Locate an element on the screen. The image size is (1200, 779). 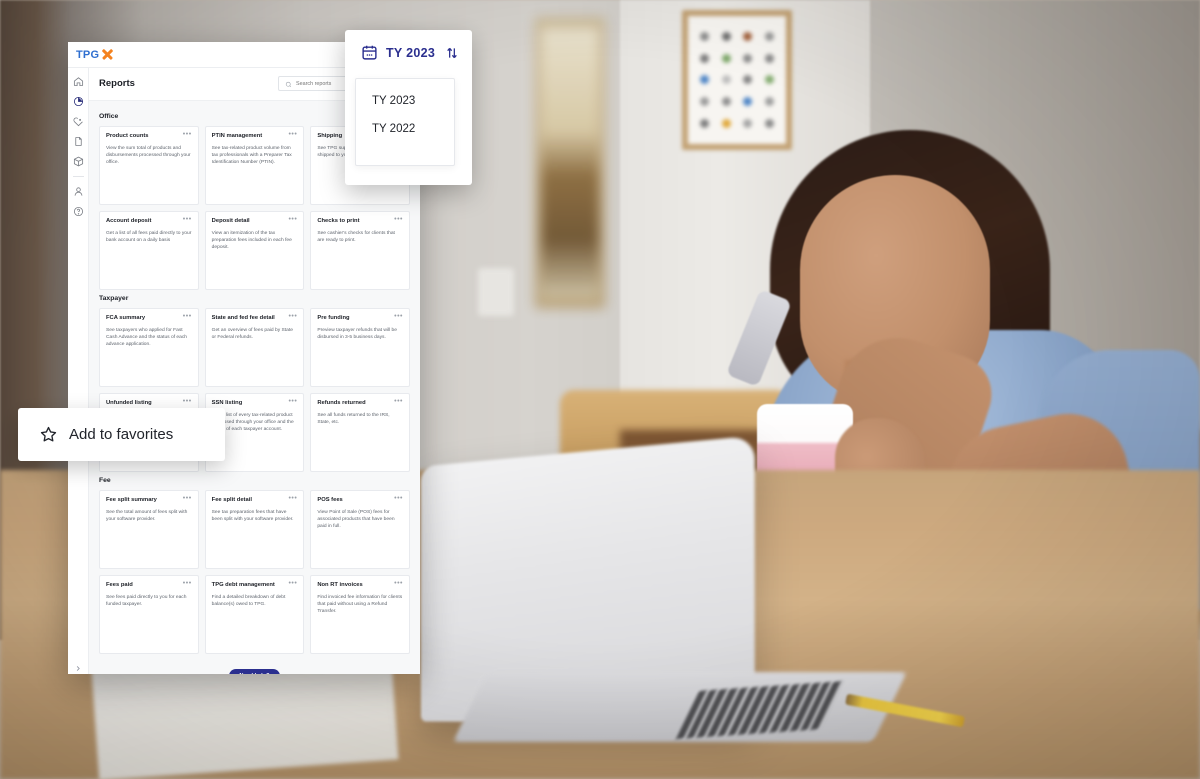
card-title: Fees paid is located at coordinates (119, 585).